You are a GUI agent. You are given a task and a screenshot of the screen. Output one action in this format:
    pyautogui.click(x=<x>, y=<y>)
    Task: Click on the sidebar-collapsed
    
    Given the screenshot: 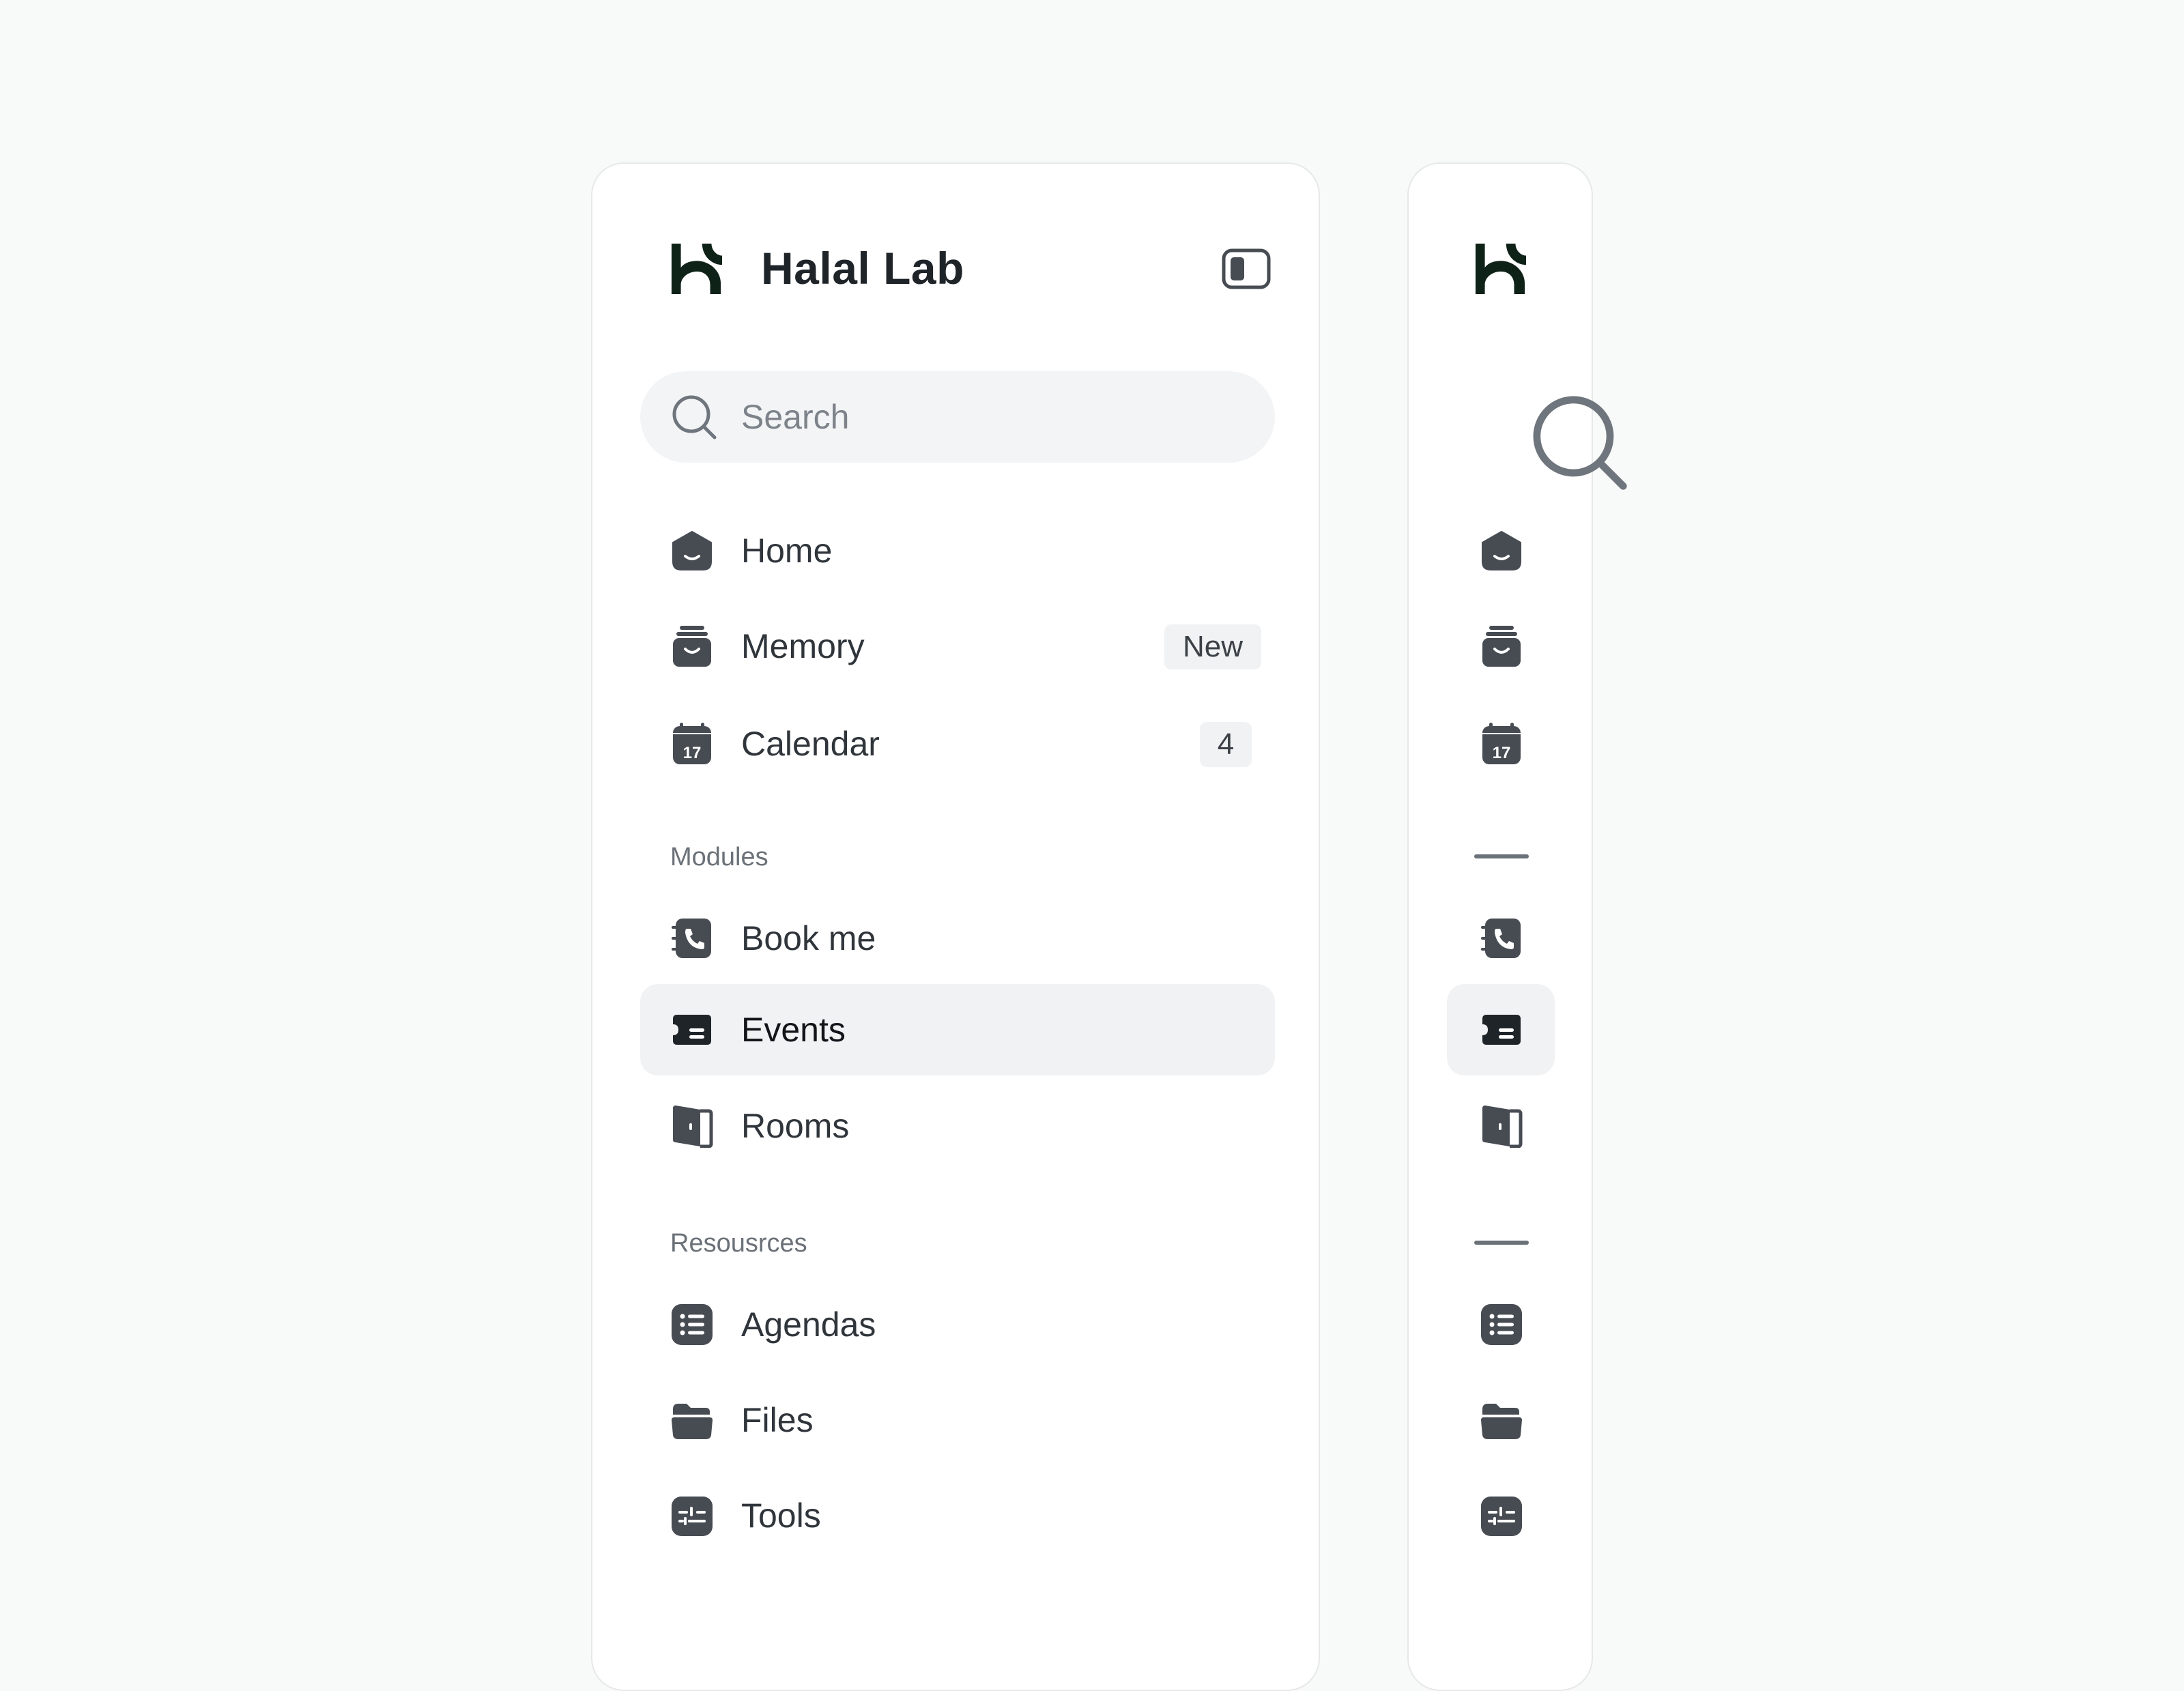 What is the action you would take?
    pyautogui.click(x=1500, y=926)
    